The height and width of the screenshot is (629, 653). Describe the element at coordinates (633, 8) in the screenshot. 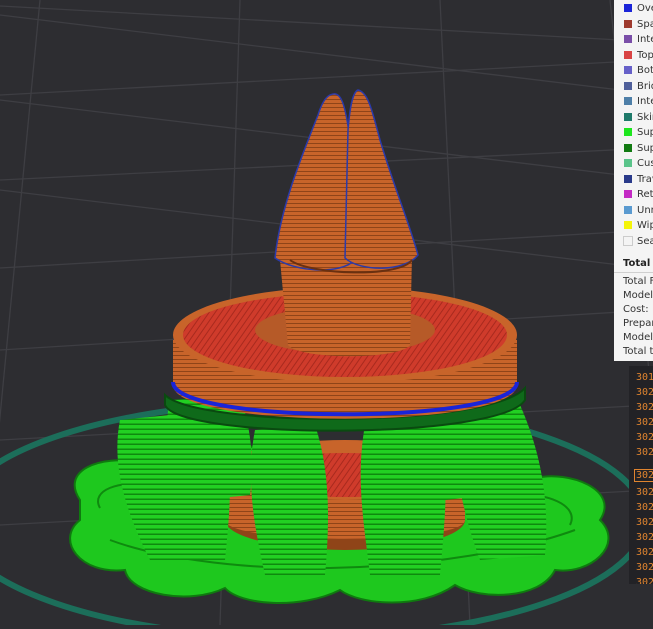

I see `legend-item-overhang: Ove` at that location.